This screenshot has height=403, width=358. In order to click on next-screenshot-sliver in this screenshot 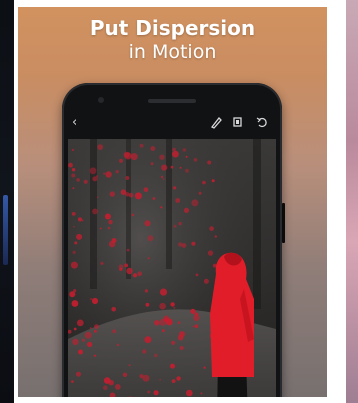, I will do `click(352, 201)`.